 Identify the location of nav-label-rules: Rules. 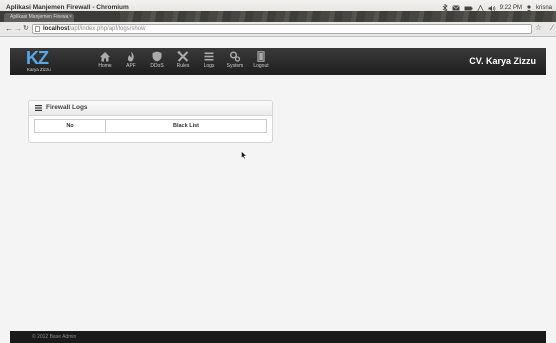
(183, 66).